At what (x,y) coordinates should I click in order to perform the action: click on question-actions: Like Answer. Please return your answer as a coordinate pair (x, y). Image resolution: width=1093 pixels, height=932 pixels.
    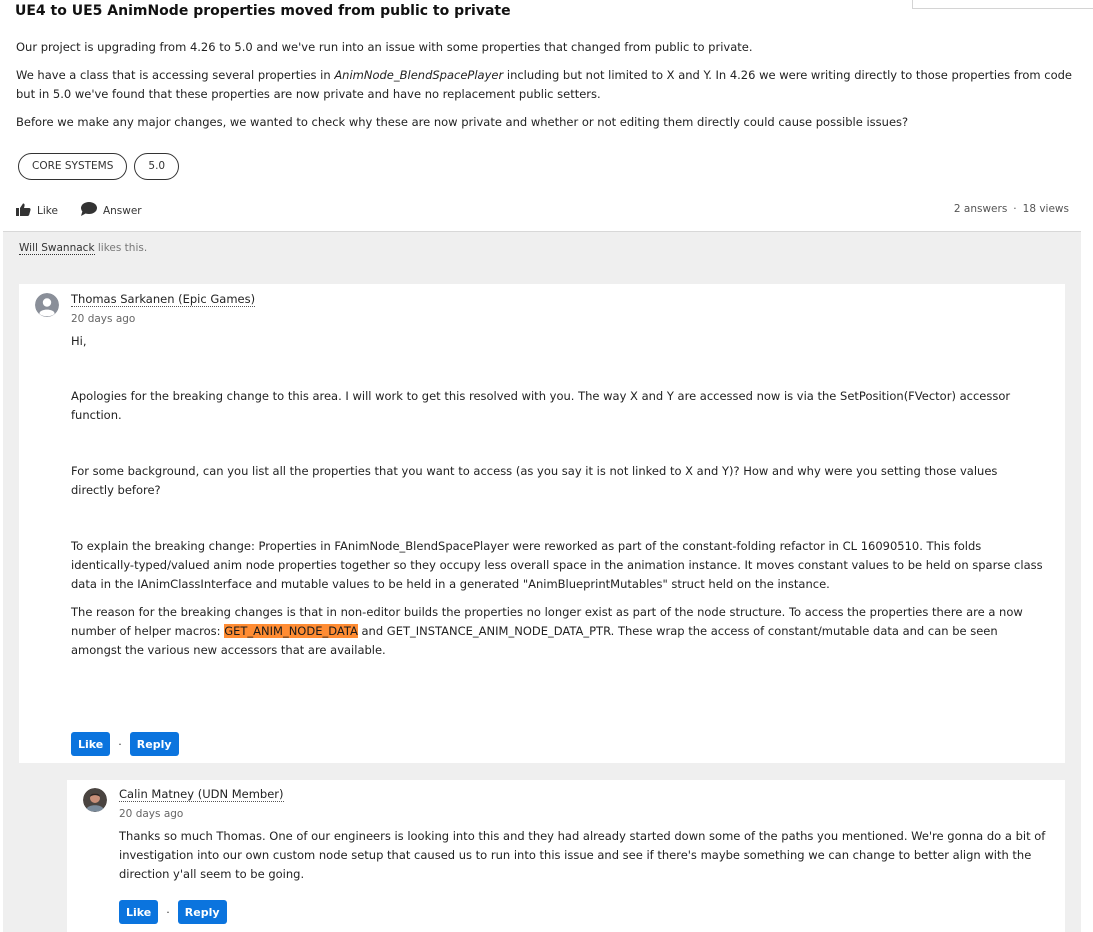
    Looking at the image, I should click on (79, 210).